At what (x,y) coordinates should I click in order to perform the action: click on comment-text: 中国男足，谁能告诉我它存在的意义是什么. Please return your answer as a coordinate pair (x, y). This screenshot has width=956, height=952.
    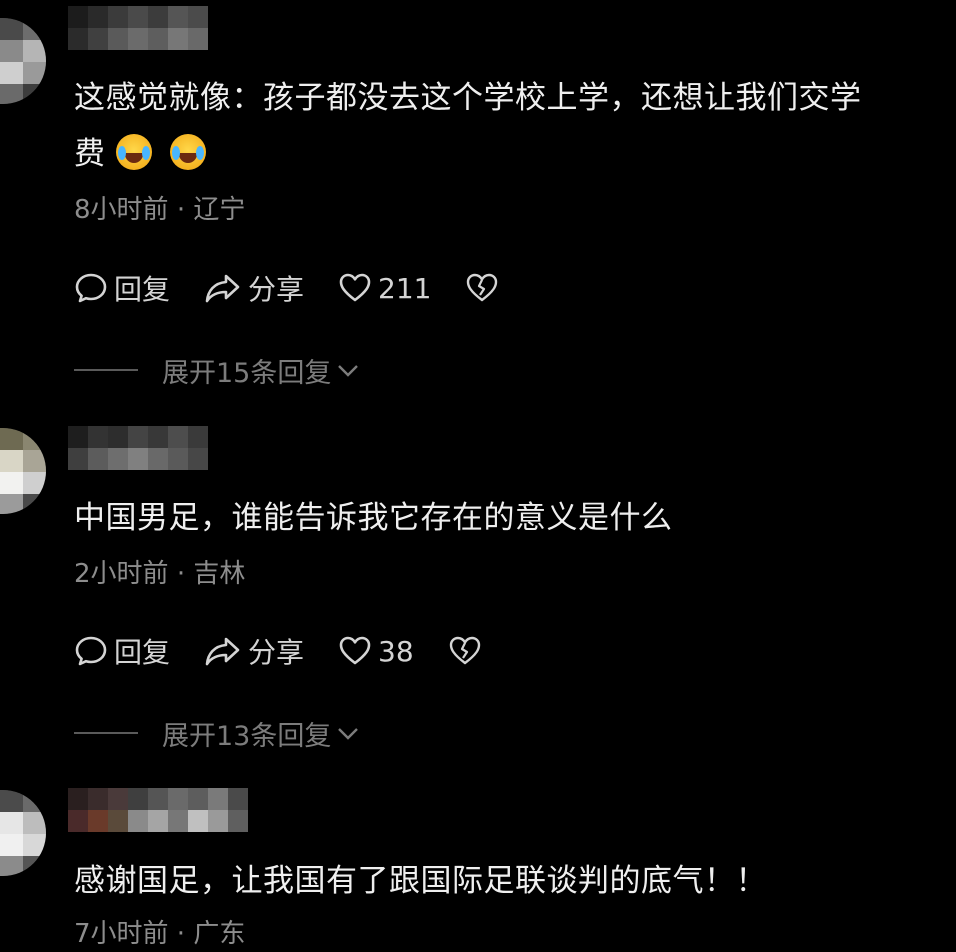
    Looking at the image, I should click on (509, 518).